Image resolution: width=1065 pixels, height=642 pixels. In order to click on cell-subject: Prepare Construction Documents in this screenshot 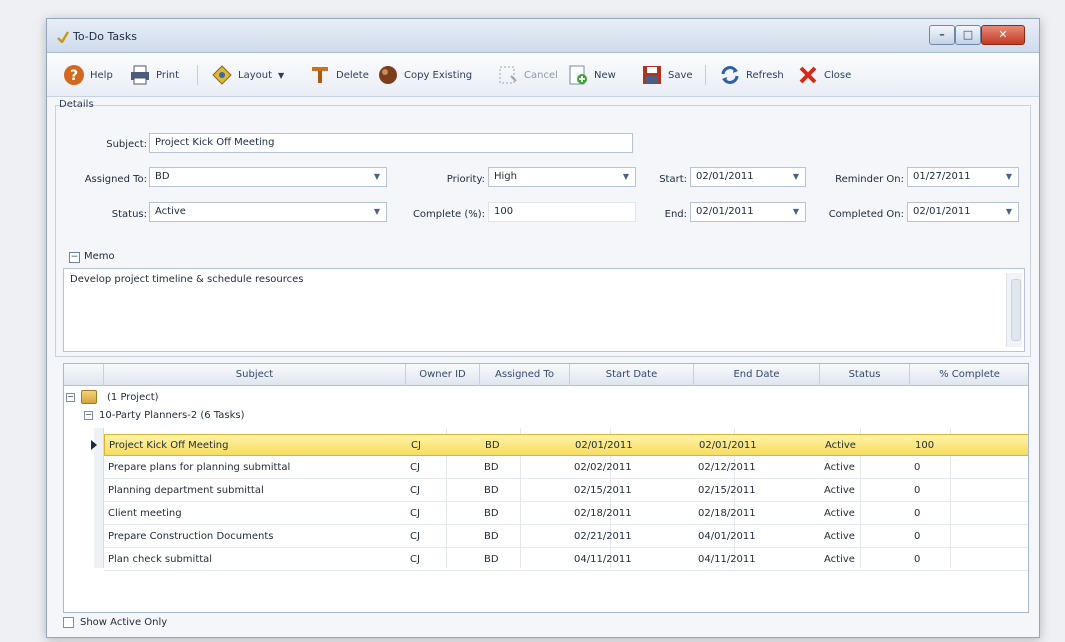, I will do `click(191, 536)`.